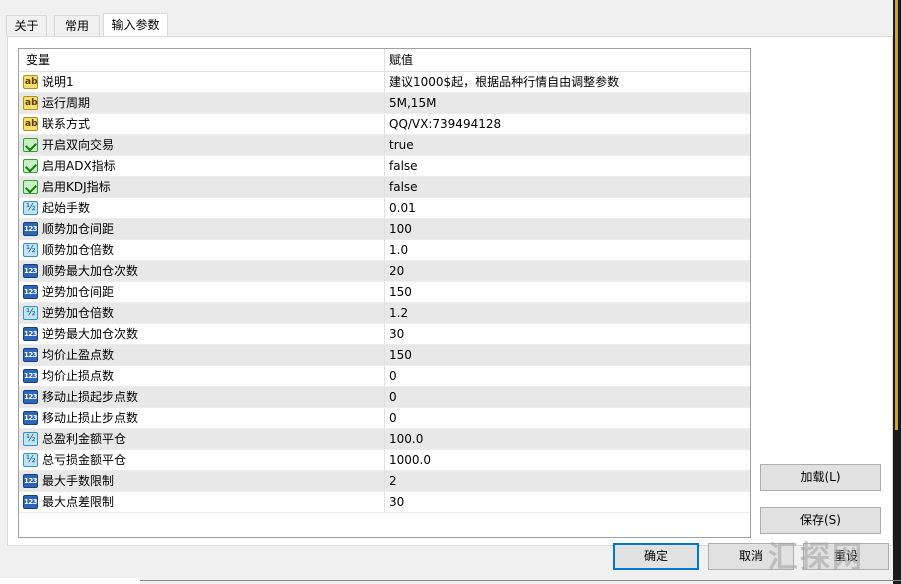 This screenshot has height=584, width=901. Describe the element at coordinates (78, 229) in the screenshot. I see `parameter-name: 顺势加仓间距` at that location.